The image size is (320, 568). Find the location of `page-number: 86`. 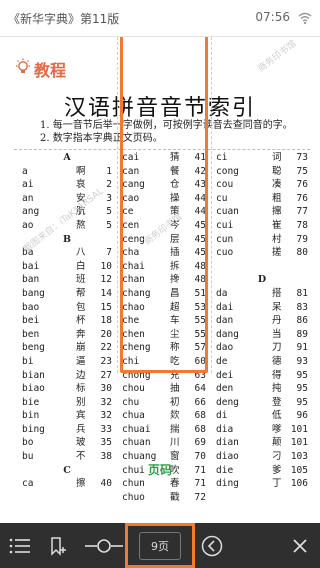

page-number: 86 is located at coordinates (302, 321).